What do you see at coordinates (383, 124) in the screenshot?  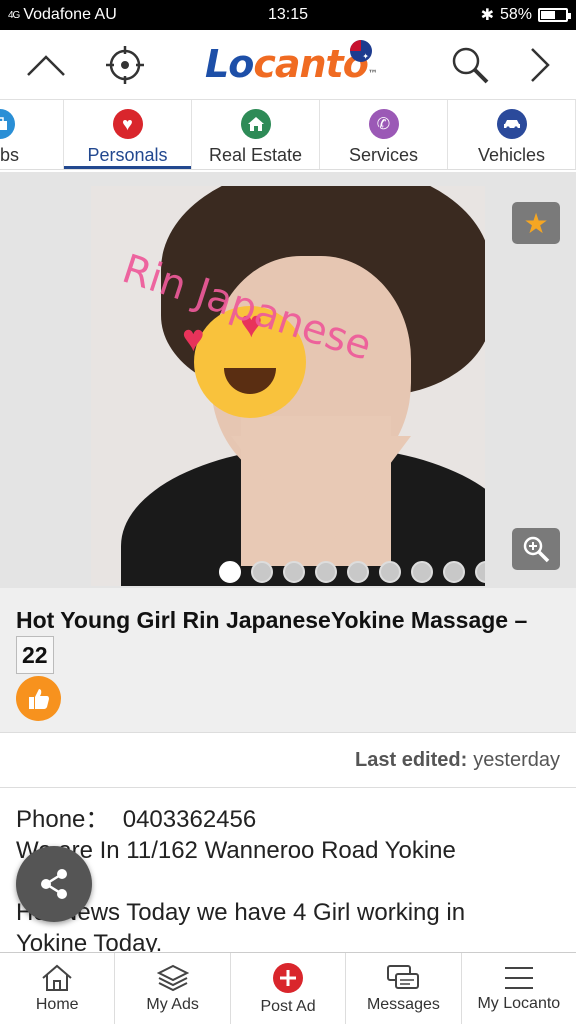 I see `phone-icon: ✆` at bounding box center [383, 124].